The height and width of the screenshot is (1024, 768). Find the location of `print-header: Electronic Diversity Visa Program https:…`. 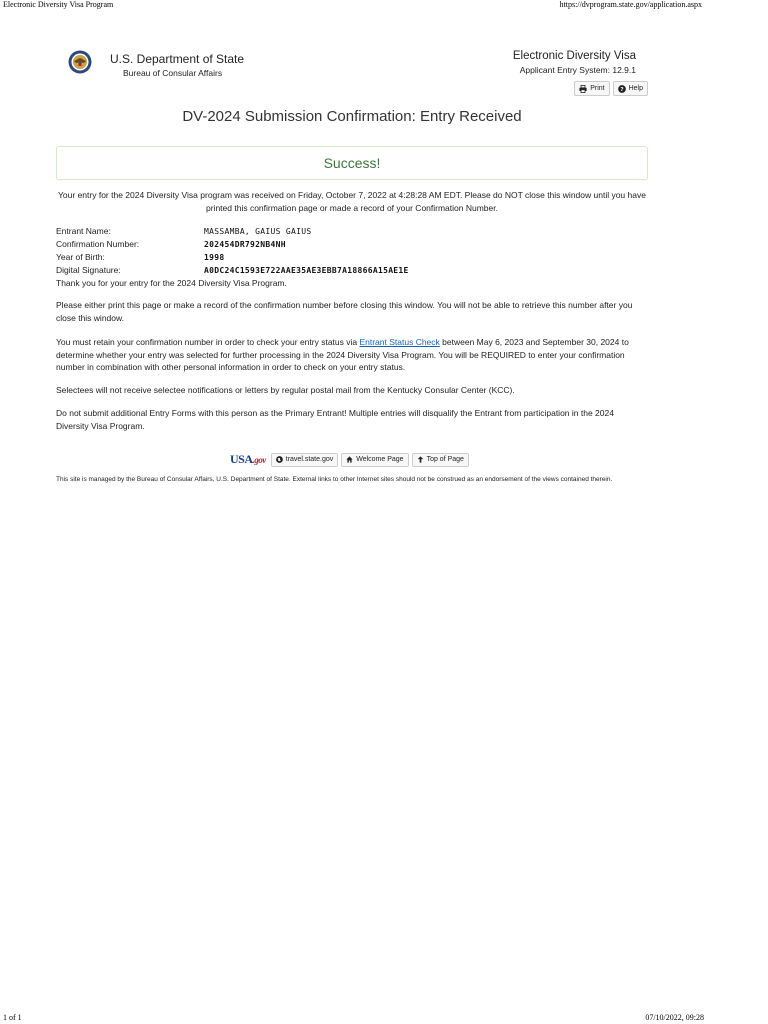

print-header: Electronic Diversity Visa Program https:… is located at coordinates (384, 6).